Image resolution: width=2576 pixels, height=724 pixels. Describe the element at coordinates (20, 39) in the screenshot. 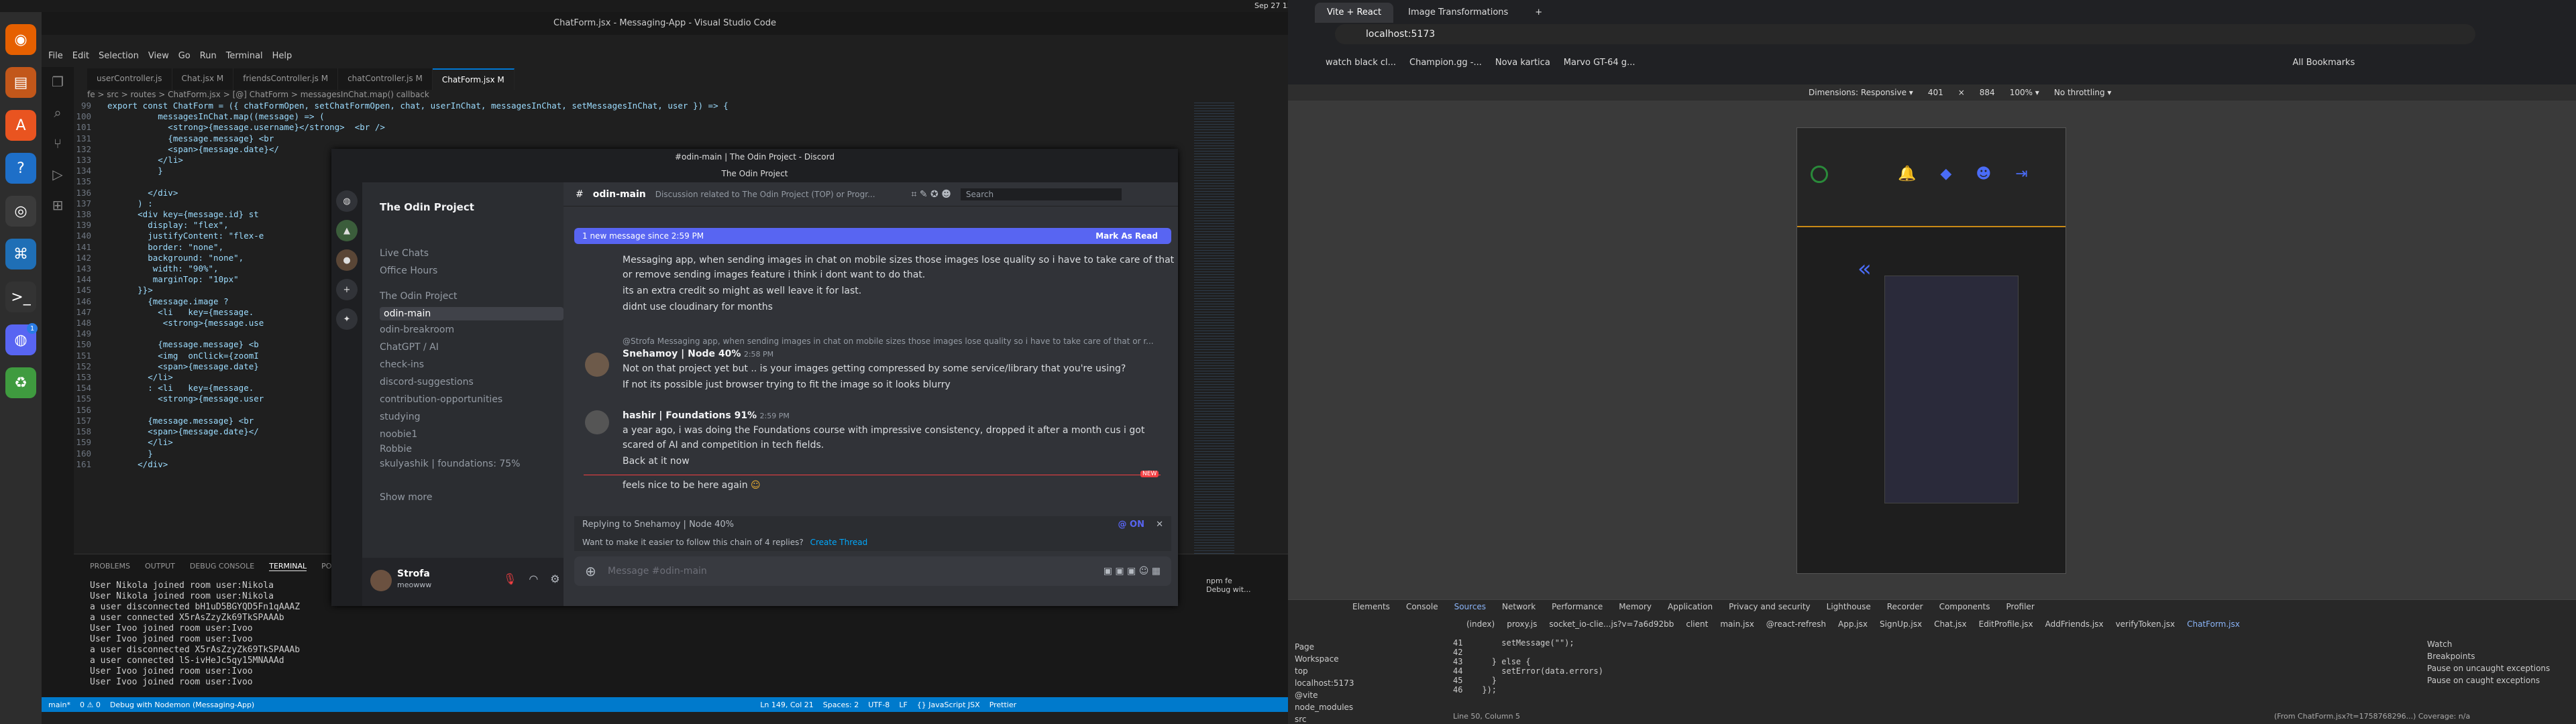

I see `firefox-icon: ◉` at that location.